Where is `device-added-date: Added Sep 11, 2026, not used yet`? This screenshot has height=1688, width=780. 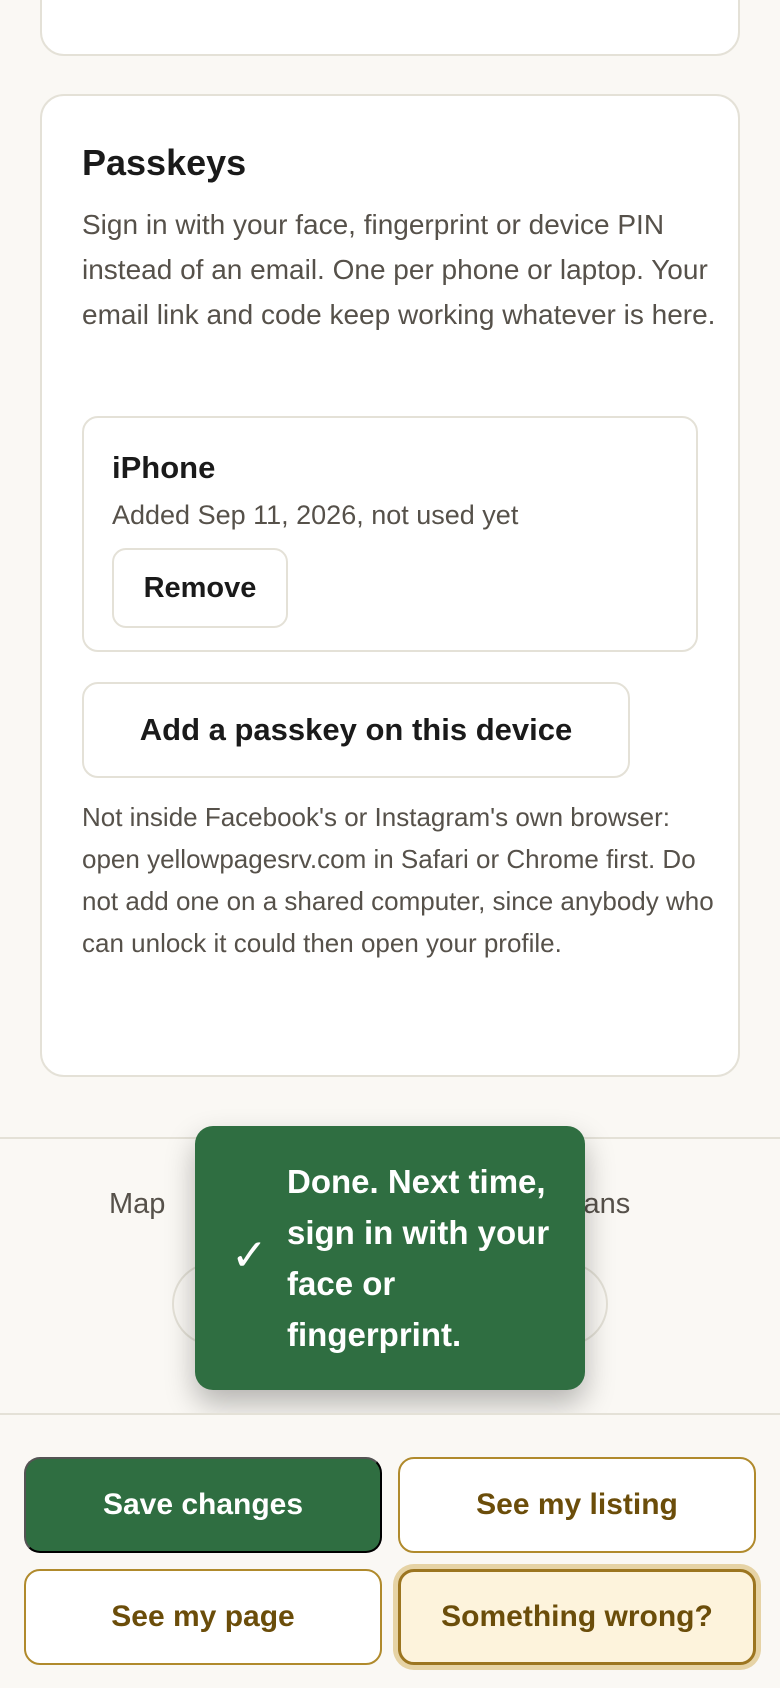
device-added-date: Added Sep 11, 2026, not used yet is located at coordinates (315, 515).